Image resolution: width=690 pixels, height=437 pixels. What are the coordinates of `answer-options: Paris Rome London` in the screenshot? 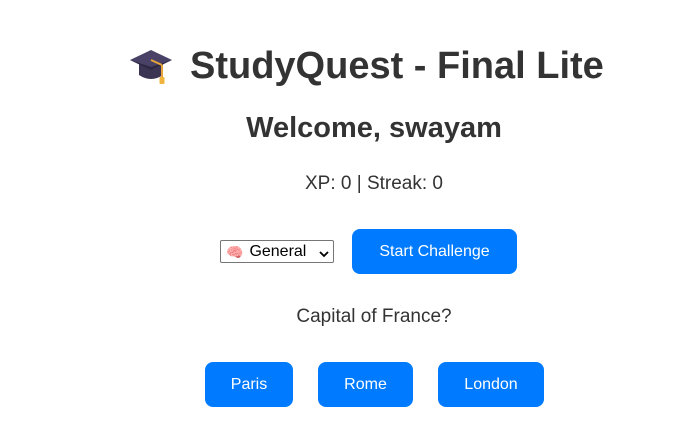 It's located at (374, 384).